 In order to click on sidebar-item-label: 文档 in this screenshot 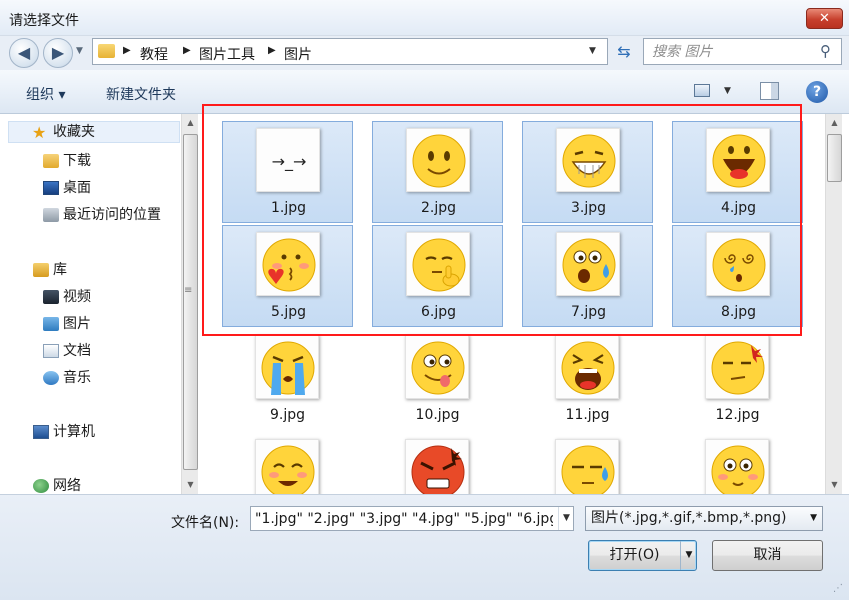, I will do `click(77, 351)`.